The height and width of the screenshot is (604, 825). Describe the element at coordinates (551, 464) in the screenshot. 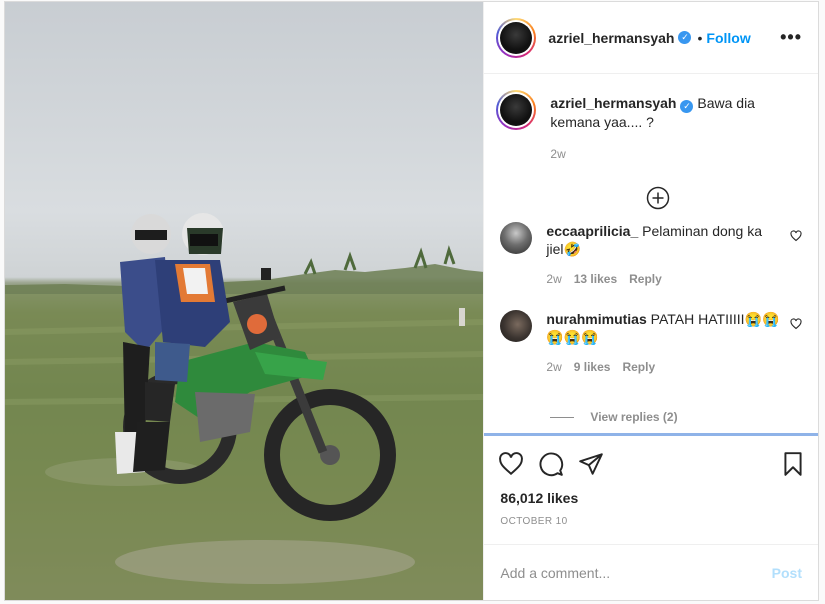

I see `comment-icon` at that location.